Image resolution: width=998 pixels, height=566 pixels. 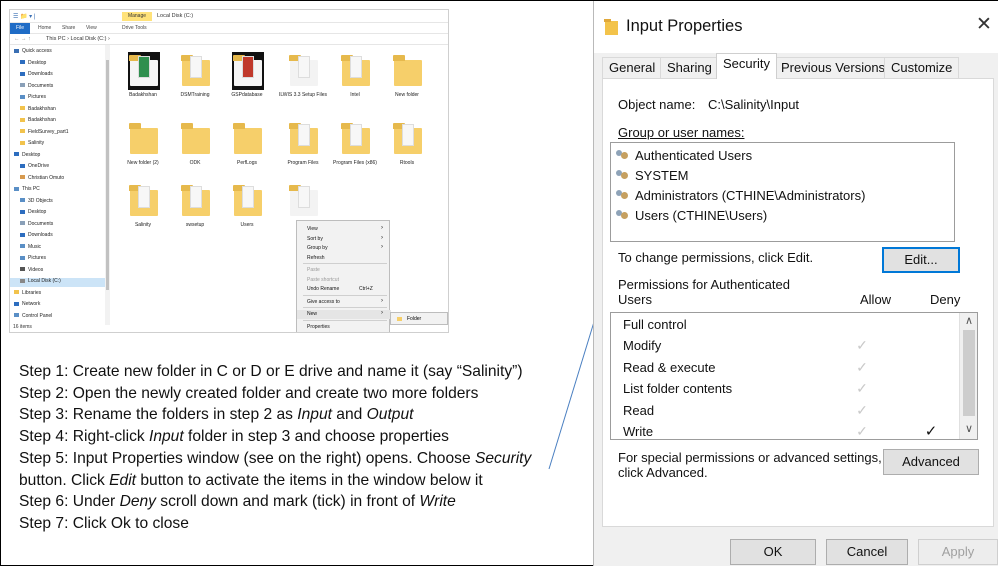 I want to click on tab-general: General, so click(x=632, y=67).